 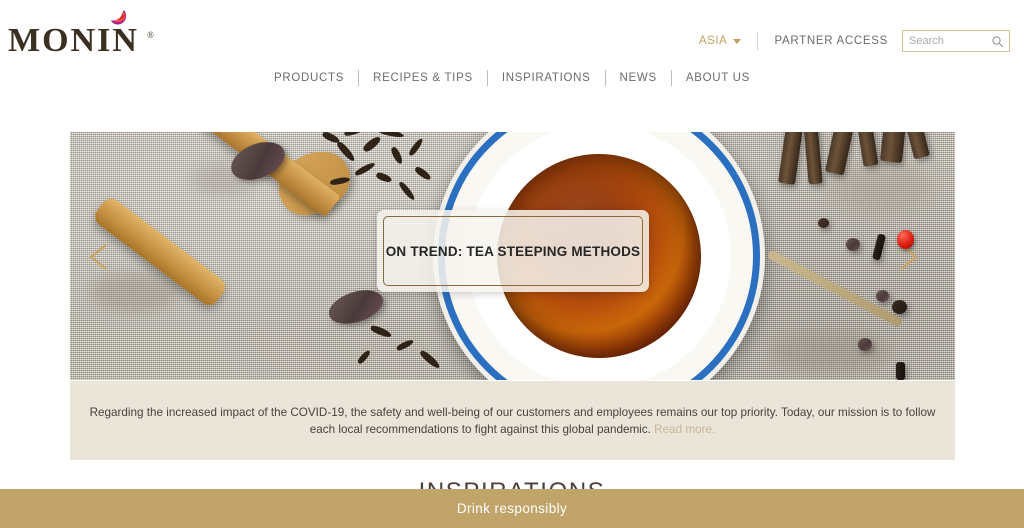 I want to click on red-berry, so click(x=905, y=239).